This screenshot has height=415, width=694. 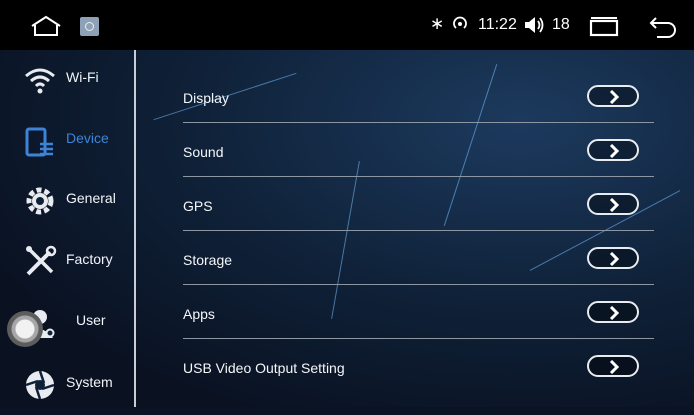 I want to click on open-usb-video-output-button, so click(x=613, y=366).